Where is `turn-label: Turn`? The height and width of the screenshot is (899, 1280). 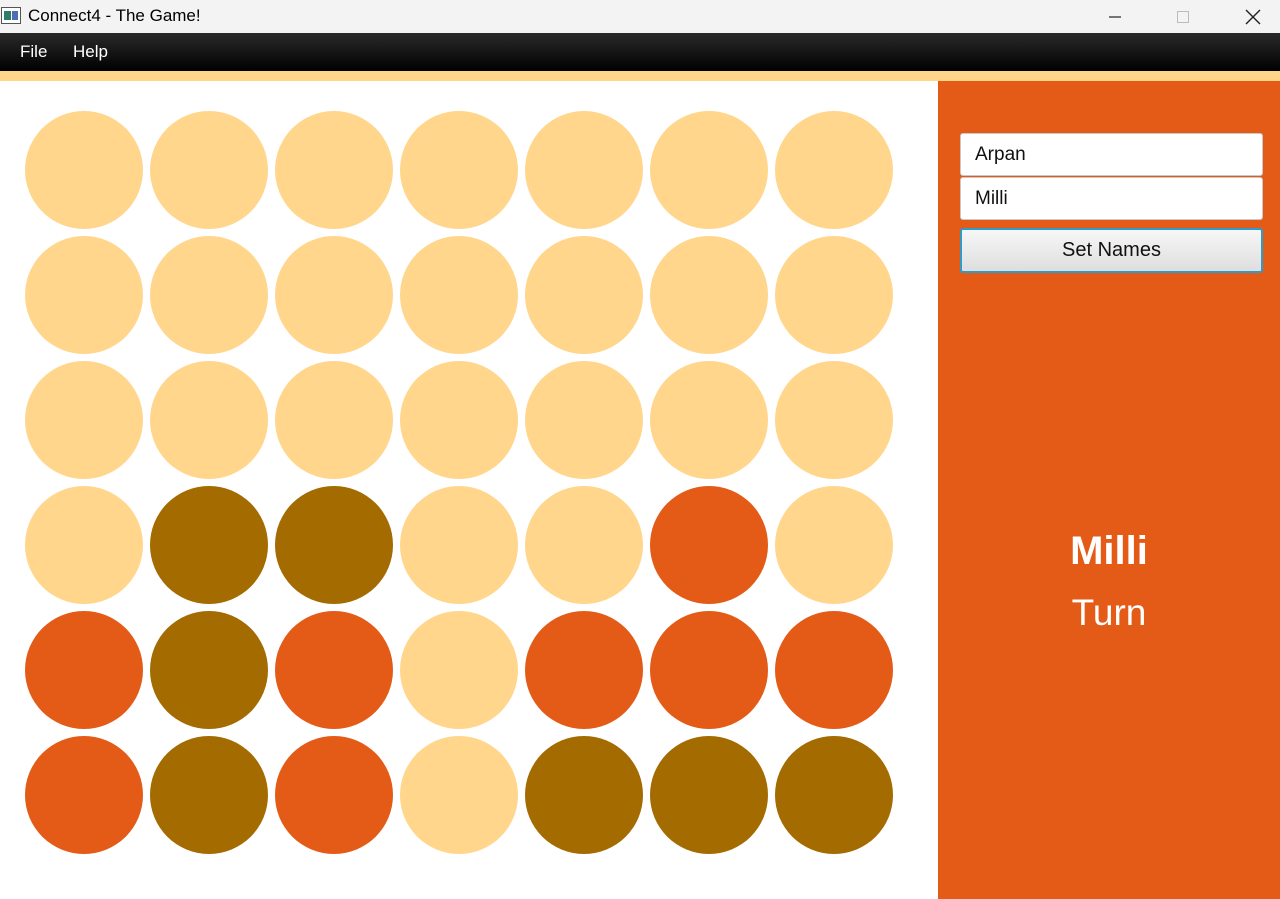 turn-label: Turn is located at coordinates (1109, 612).